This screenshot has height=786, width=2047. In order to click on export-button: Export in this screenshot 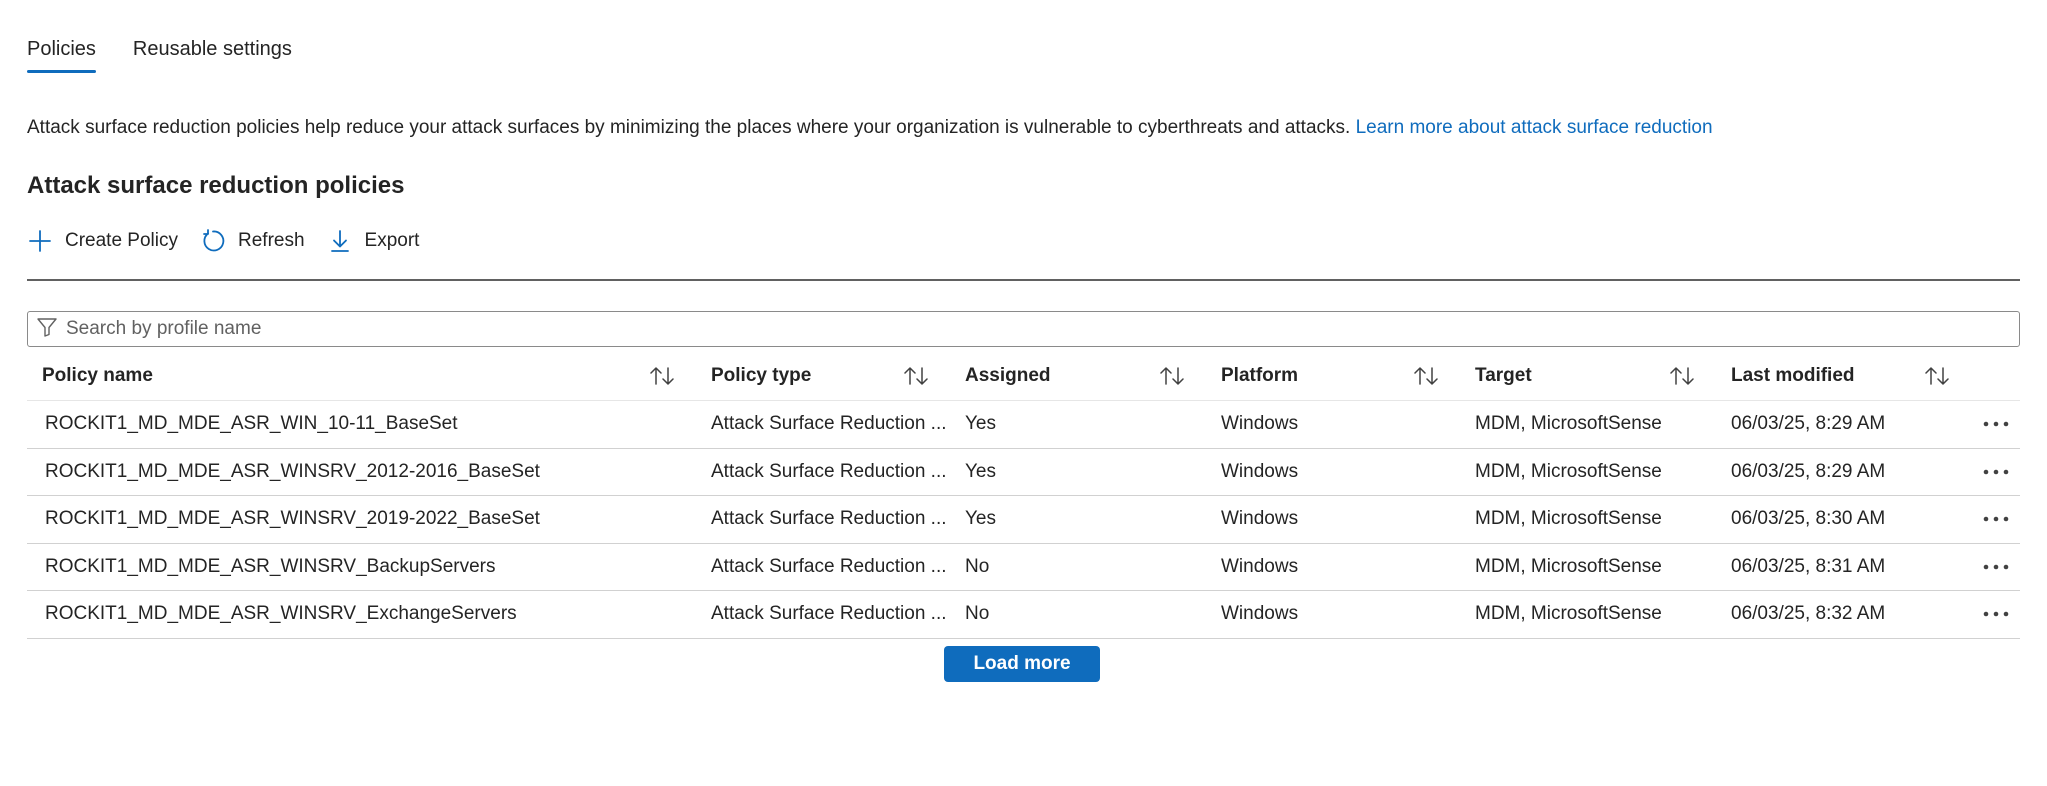, I will do `click(373, 241)`.